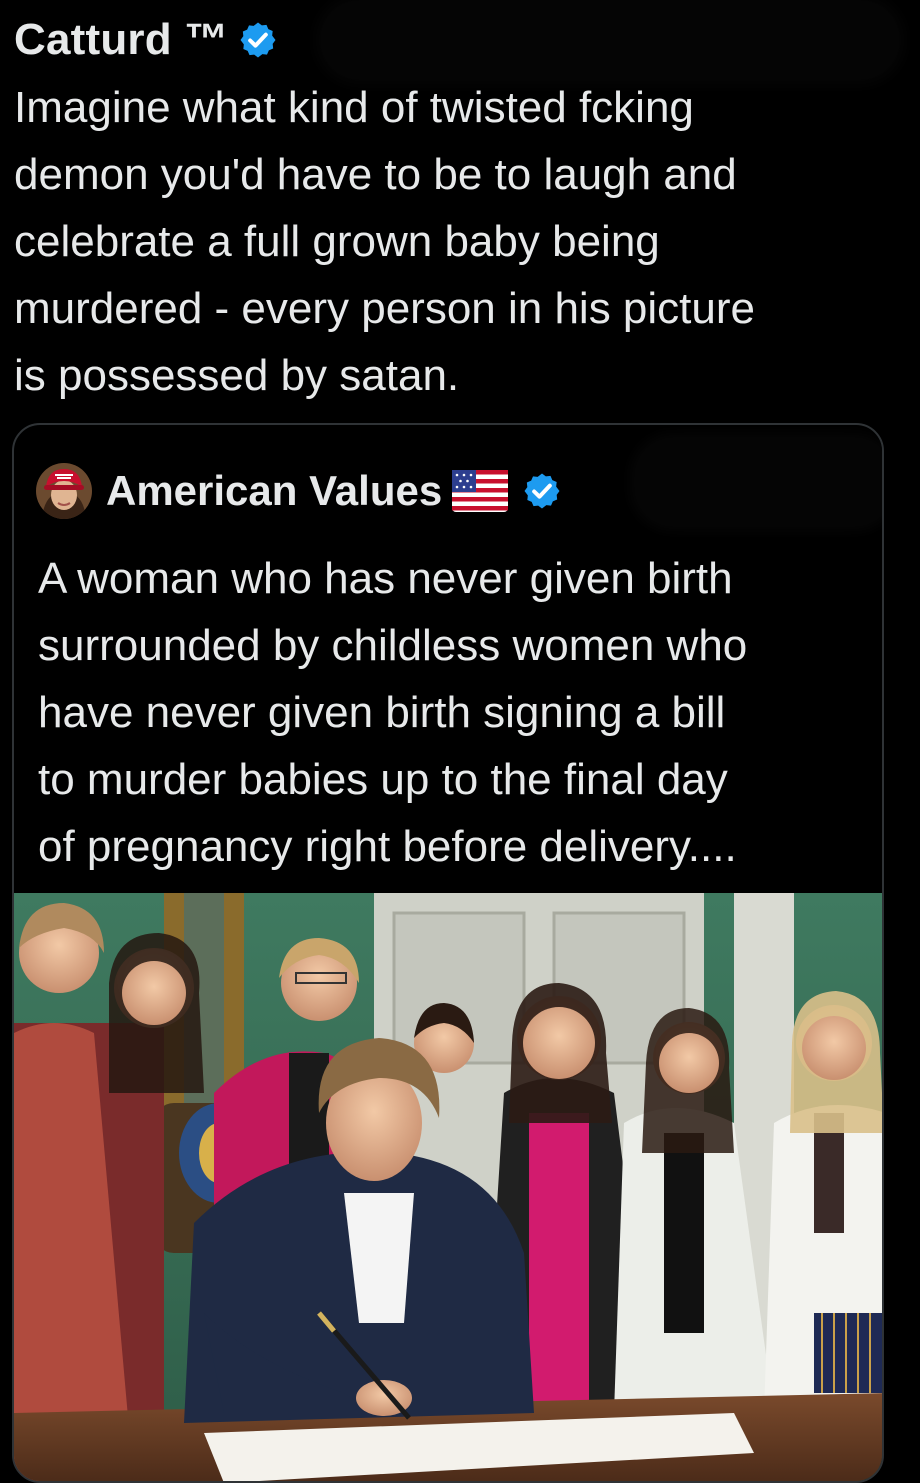 This screenshot has width=920, height=1483. Describe the element at coordinates (64, 491) in the screenshot. I see `avatar` at that location.